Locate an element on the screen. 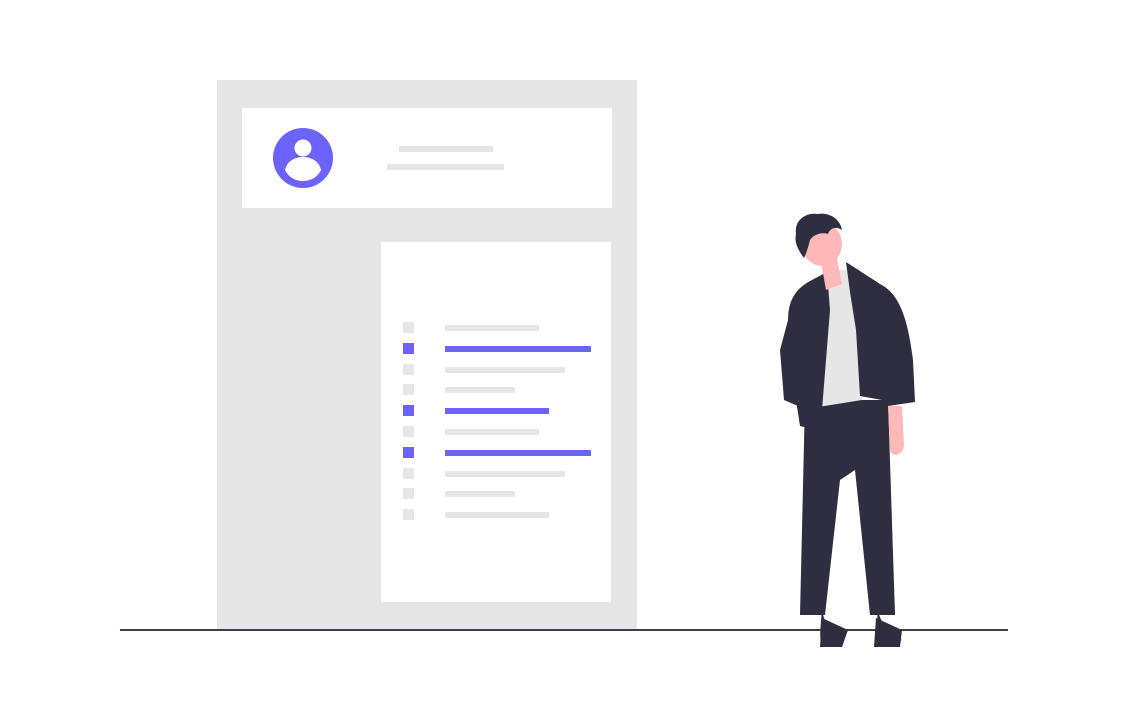 This screenshot has width=1128, height=727. user-circle-icon is located at coordinates (303, 158).